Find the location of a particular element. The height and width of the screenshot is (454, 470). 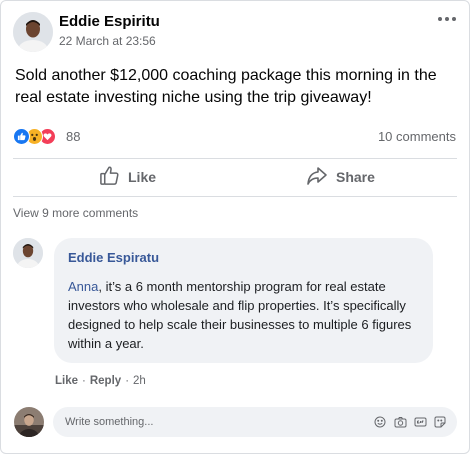

composer-icons is located at coordinates (410, 422).